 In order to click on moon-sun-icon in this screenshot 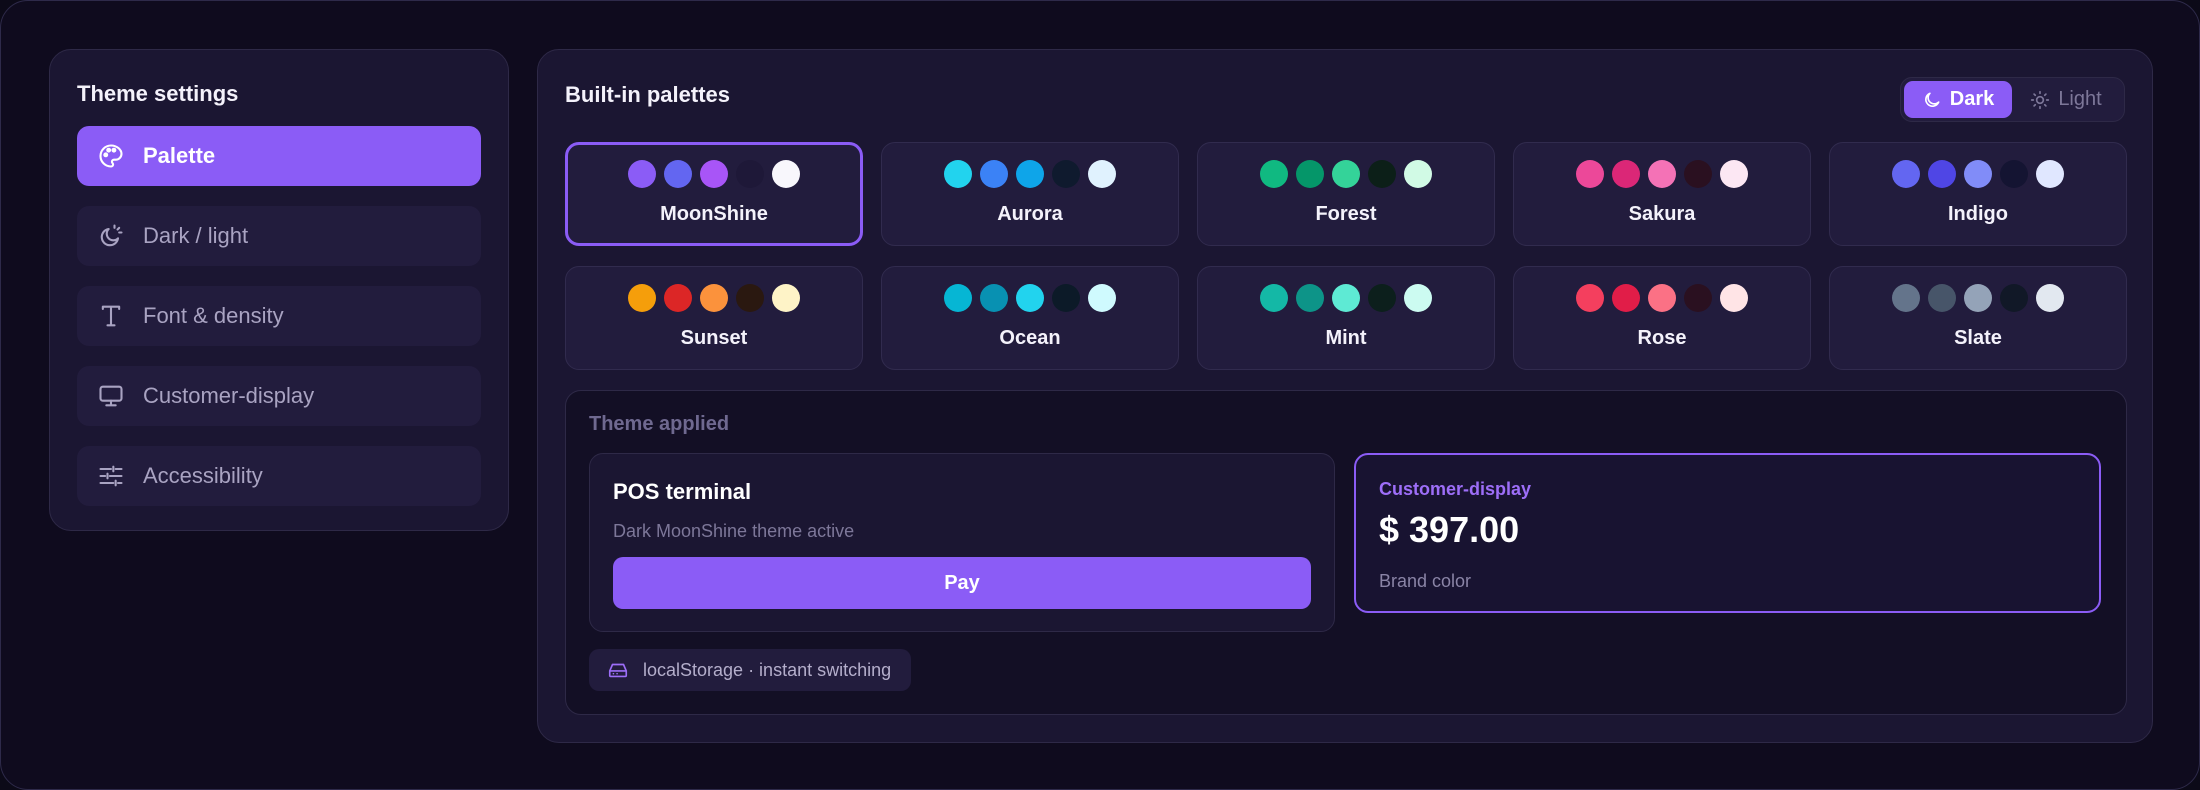, I will do `click(111, 236)`.